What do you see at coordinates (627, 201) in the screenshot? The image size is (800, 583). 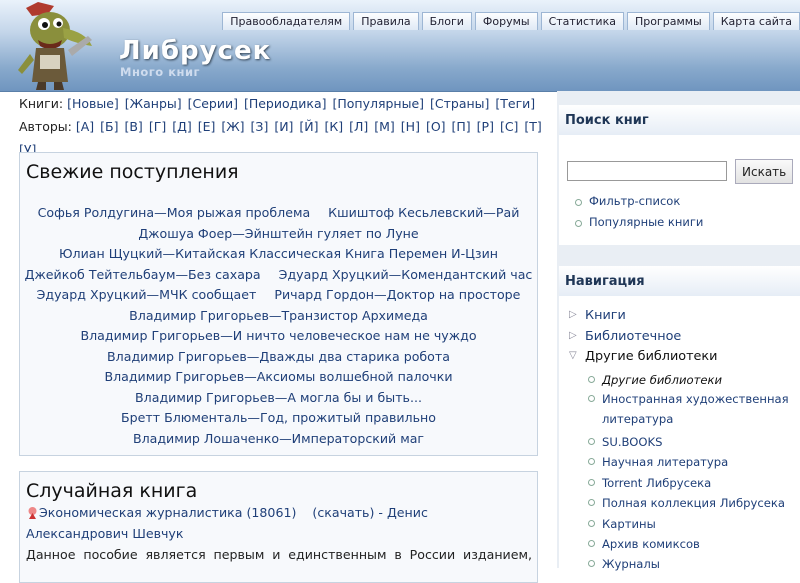 I see `filter-list-link: Фильтр-список` at bounding box center [627, 201].